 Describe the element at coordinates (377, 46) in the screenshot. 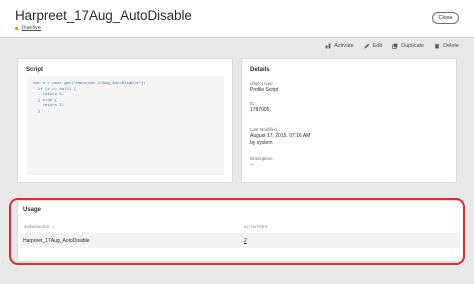

I see `edit-label: Edit` at that location.